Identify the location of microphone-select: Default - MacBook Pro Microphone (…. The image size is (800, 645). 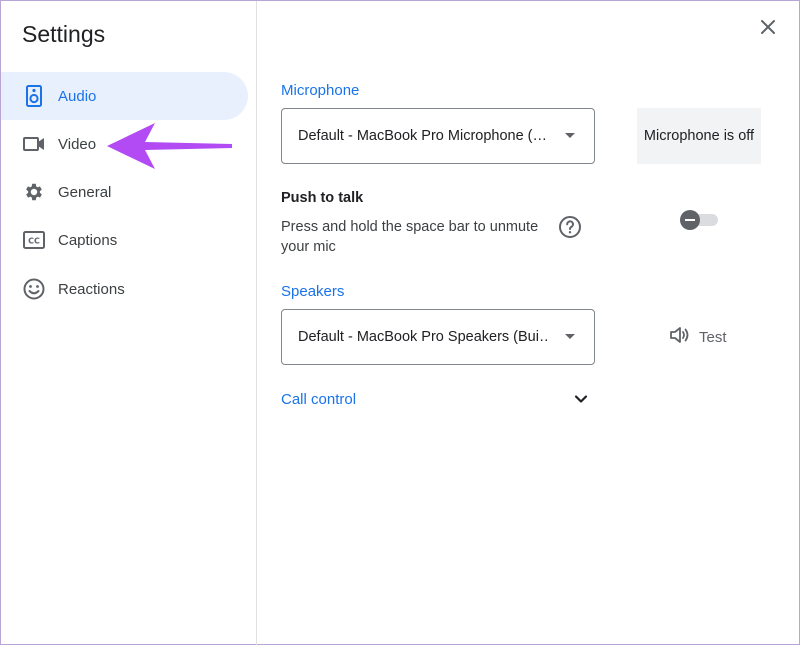
(438, 136).